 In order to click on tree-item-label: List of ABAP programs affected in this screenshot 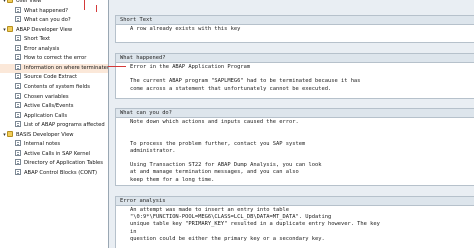, I will do `click(64, 125)`.